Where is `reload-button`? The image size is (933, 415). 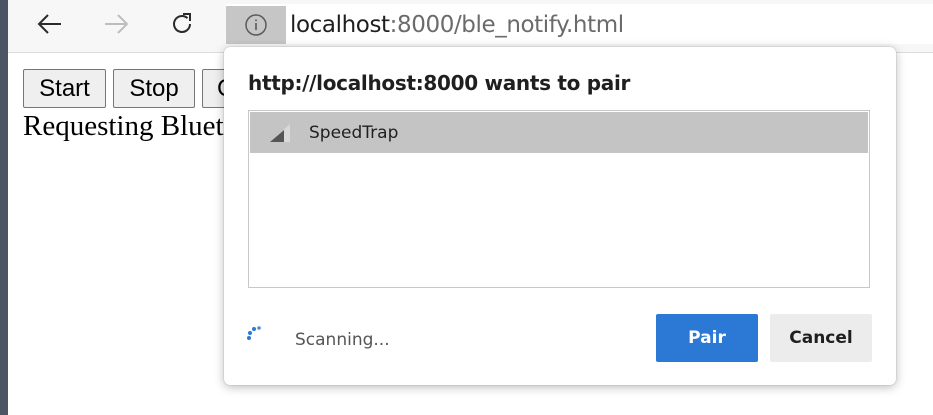
reload-button is located at coordinates (182, 24).